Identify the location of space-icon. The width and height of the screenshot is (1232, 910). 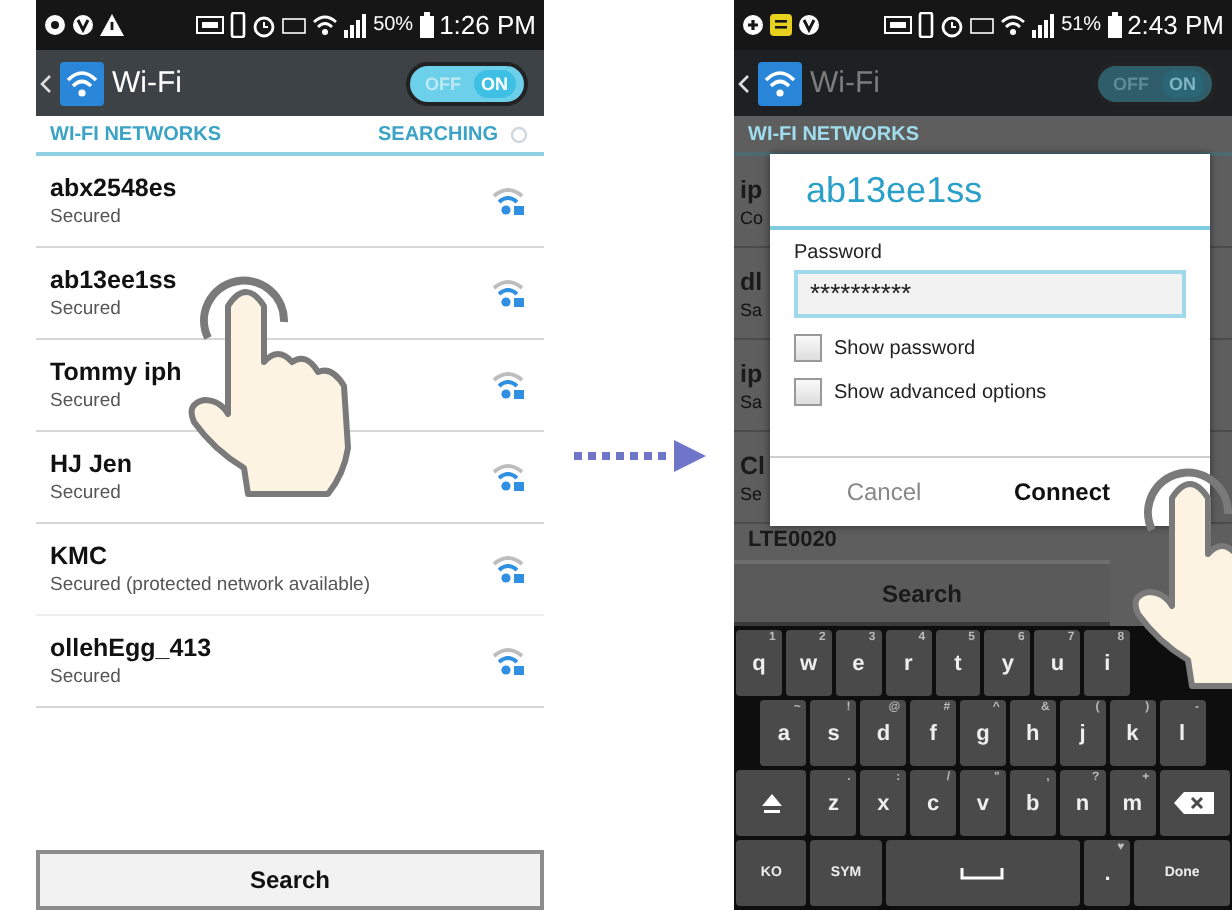
(982, 873).